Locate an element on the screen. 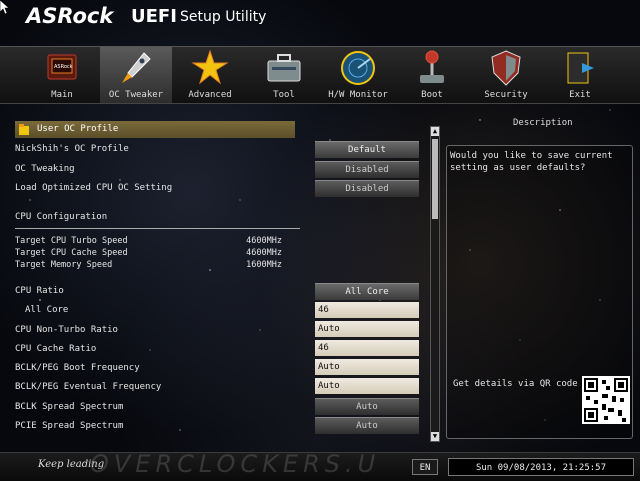  nickshih-profile-select: Default is located at coordinates (367, 149).